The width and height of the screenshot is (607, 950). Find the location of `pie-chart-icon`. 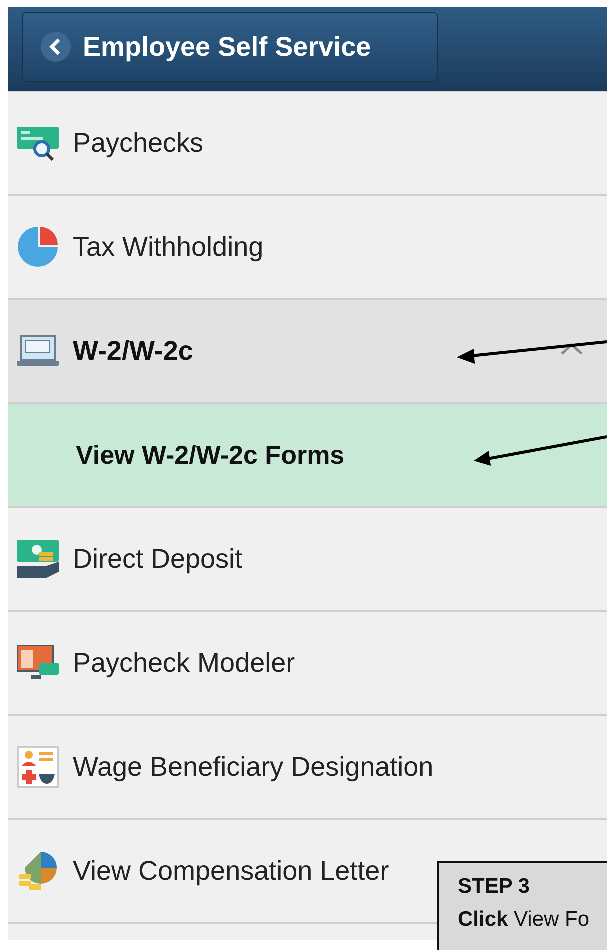

pie-chart-icon is located at coordinates (38, 247).